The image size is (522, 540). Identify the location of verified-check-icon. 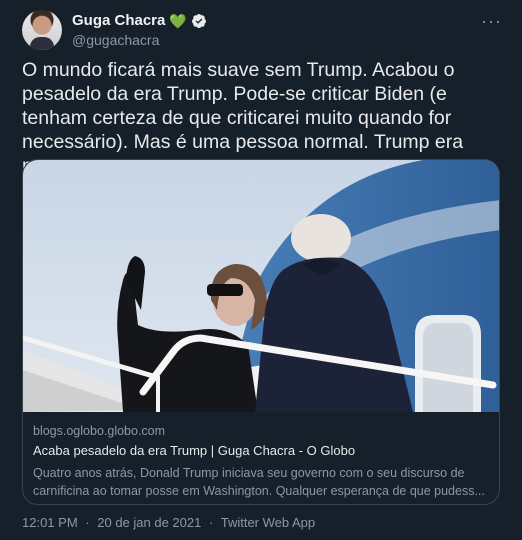
(198, 20).